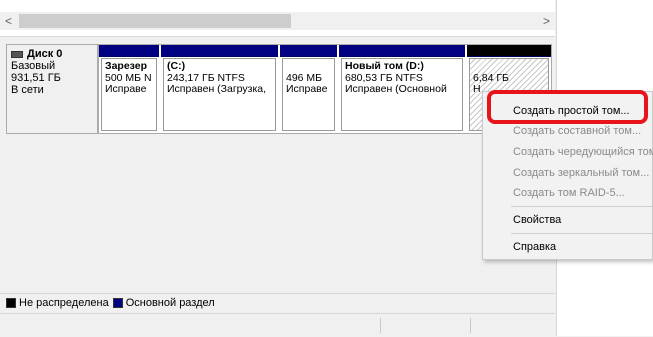  I want to click on legend-swatch-black, so click(11, 303).